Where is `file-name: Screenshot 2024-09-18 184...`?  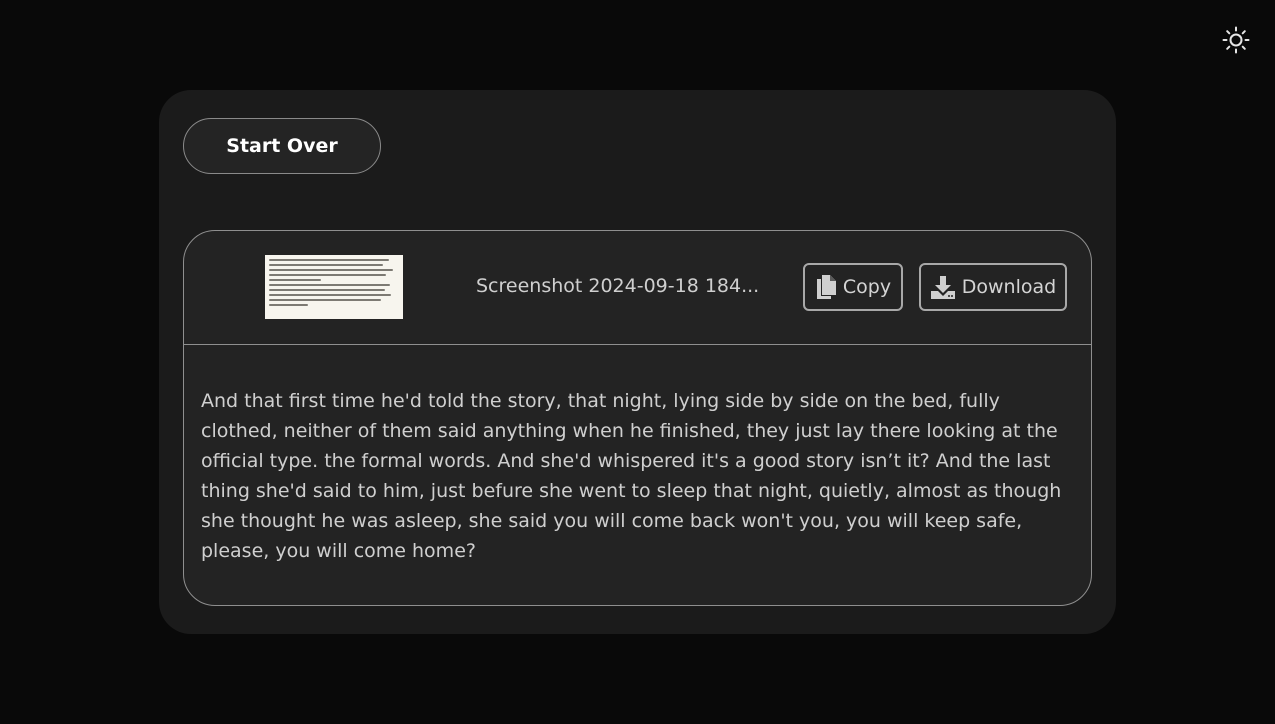 file-name: Screenshot 2024-09-18 184... is located at coordinates (618, 286).